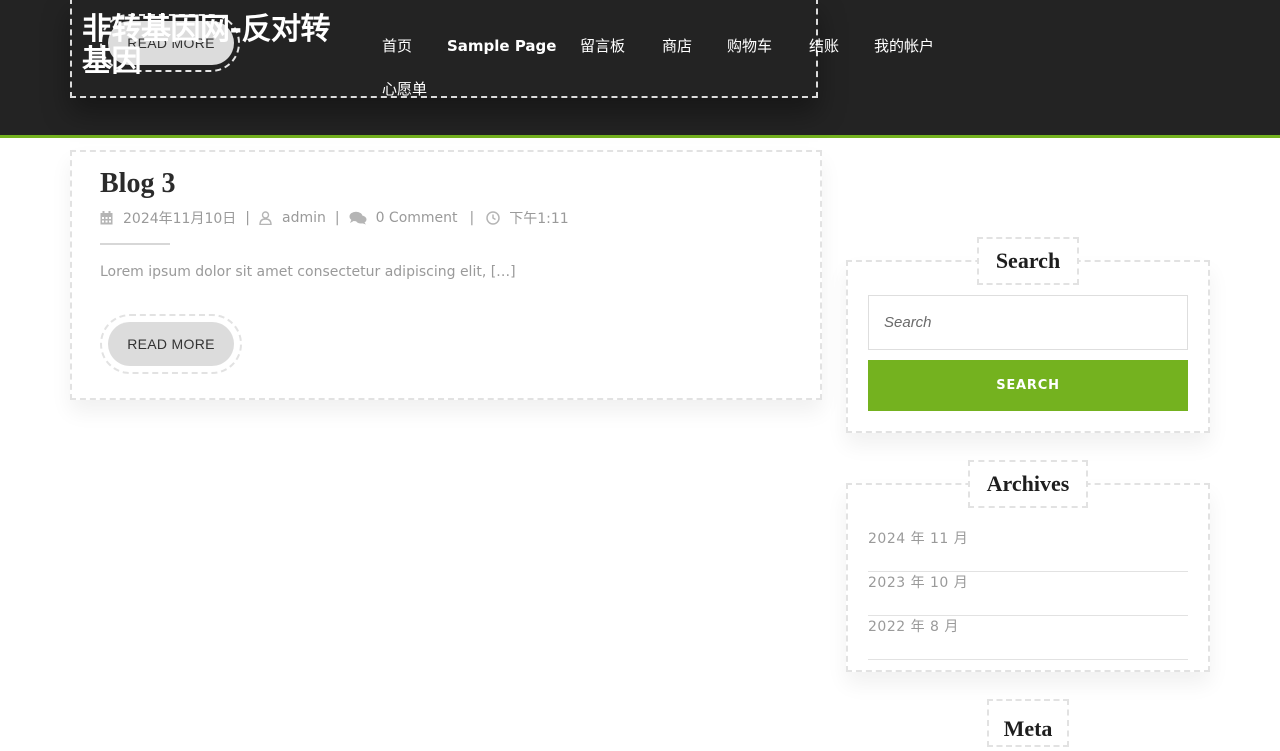  What do you see at coordinates (358, 218) in the screenshot?
I see `comments-icon` at bounding box center [358, 218].